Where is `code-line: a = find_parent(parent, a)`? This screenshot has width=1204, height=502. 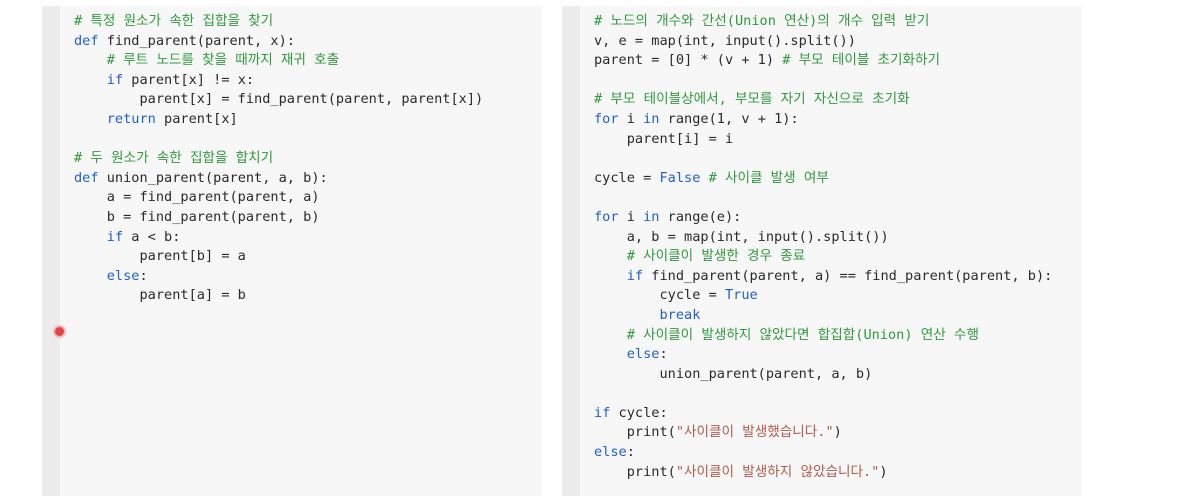 code-line: a = find_parent(parent, a) is located at coordinates (278, 198).